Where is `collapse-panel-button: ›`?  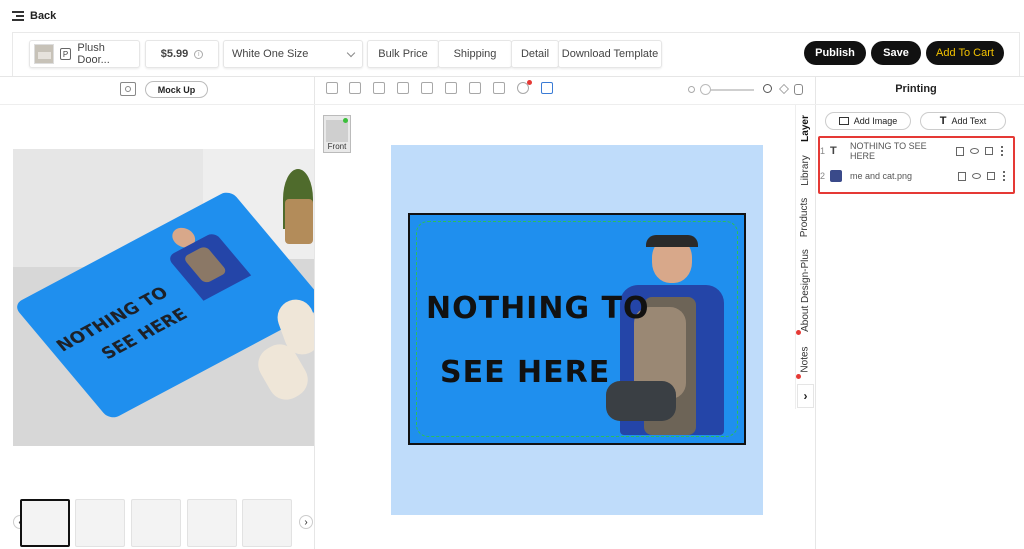 collapse-panel-button: › is located at coordinates (805, 396).